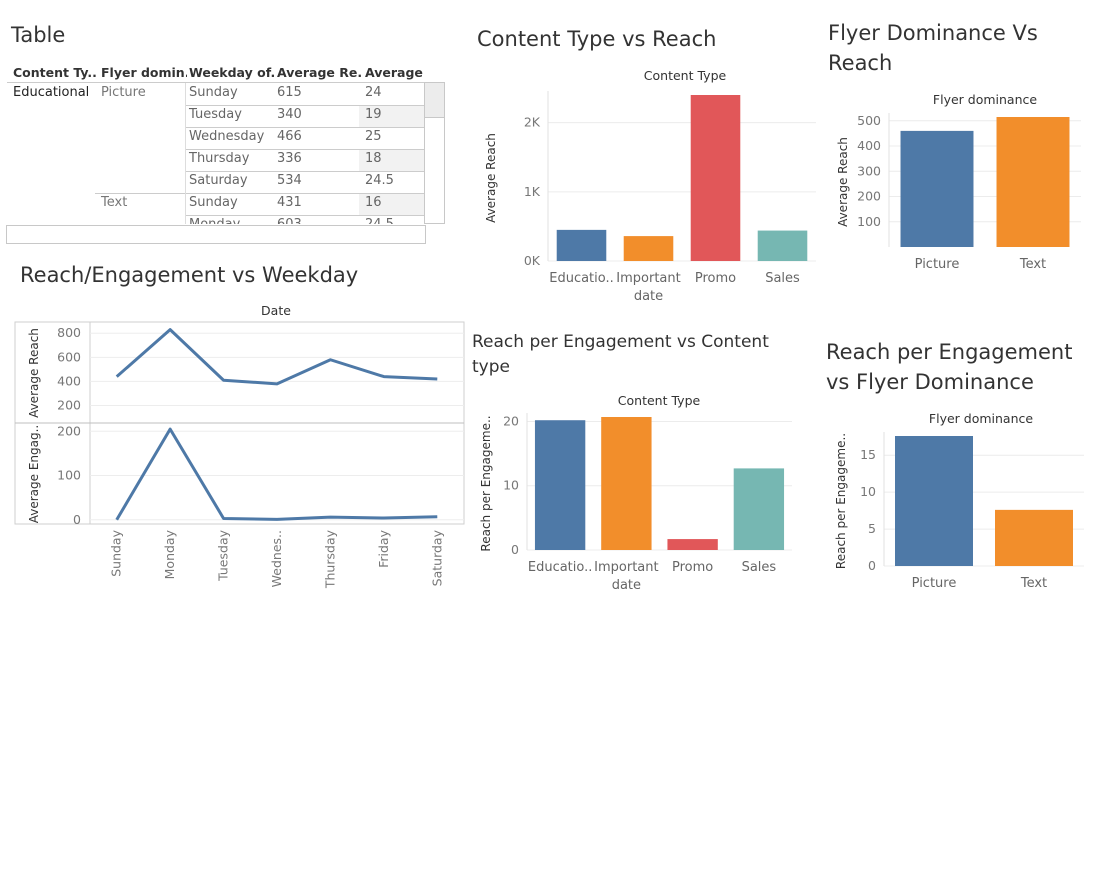 This screenshot has height=879, width=1099. What do you see at coordinates (55, 72) in the screenshot?
I see `table-header-cell: Content Ty..` at bounding box center [55, 72].